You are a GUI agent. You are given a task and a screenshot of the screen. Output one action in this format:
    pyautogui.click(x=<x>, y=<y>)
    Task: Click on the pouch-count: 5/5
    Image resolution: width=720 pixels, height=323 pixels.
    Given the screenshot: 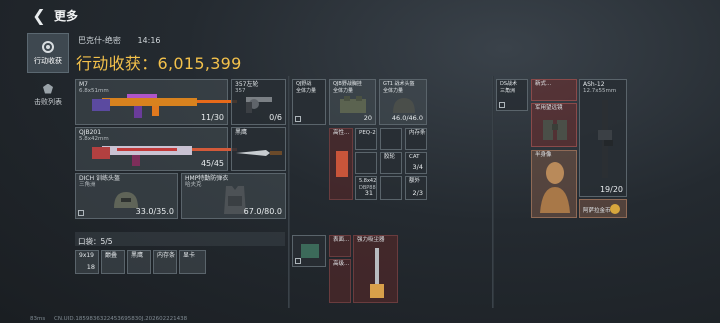 What is the action you would take?
    pyautogui.click(x=106, y=241)
    